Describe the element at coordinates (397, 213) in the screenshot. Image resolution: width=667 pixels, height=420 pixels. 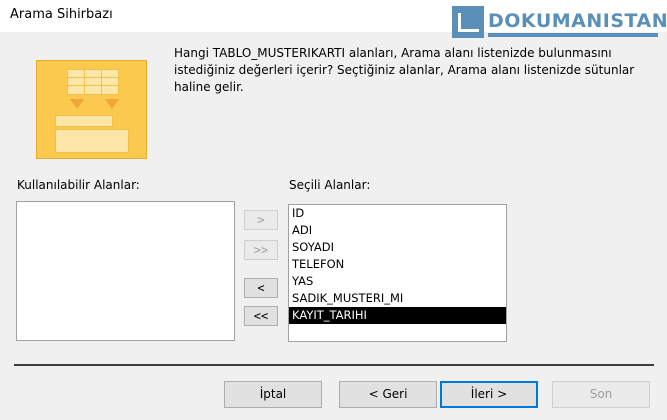
I see `selected-field-item: ID` at that location.